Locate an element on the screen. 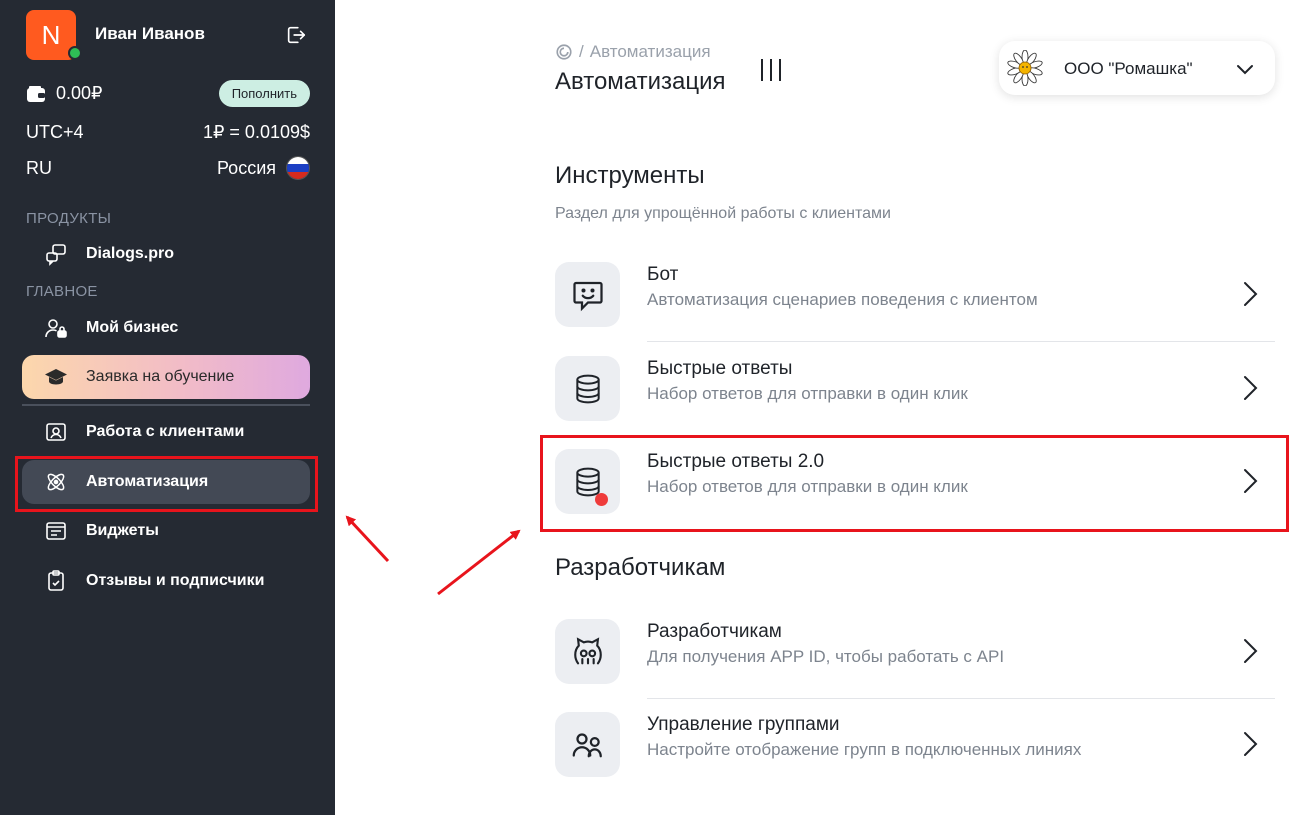 The width and height of the screenshot is (1315, 815). breadcrumb-current: Автоматизация is located at coordinates (650, 52).